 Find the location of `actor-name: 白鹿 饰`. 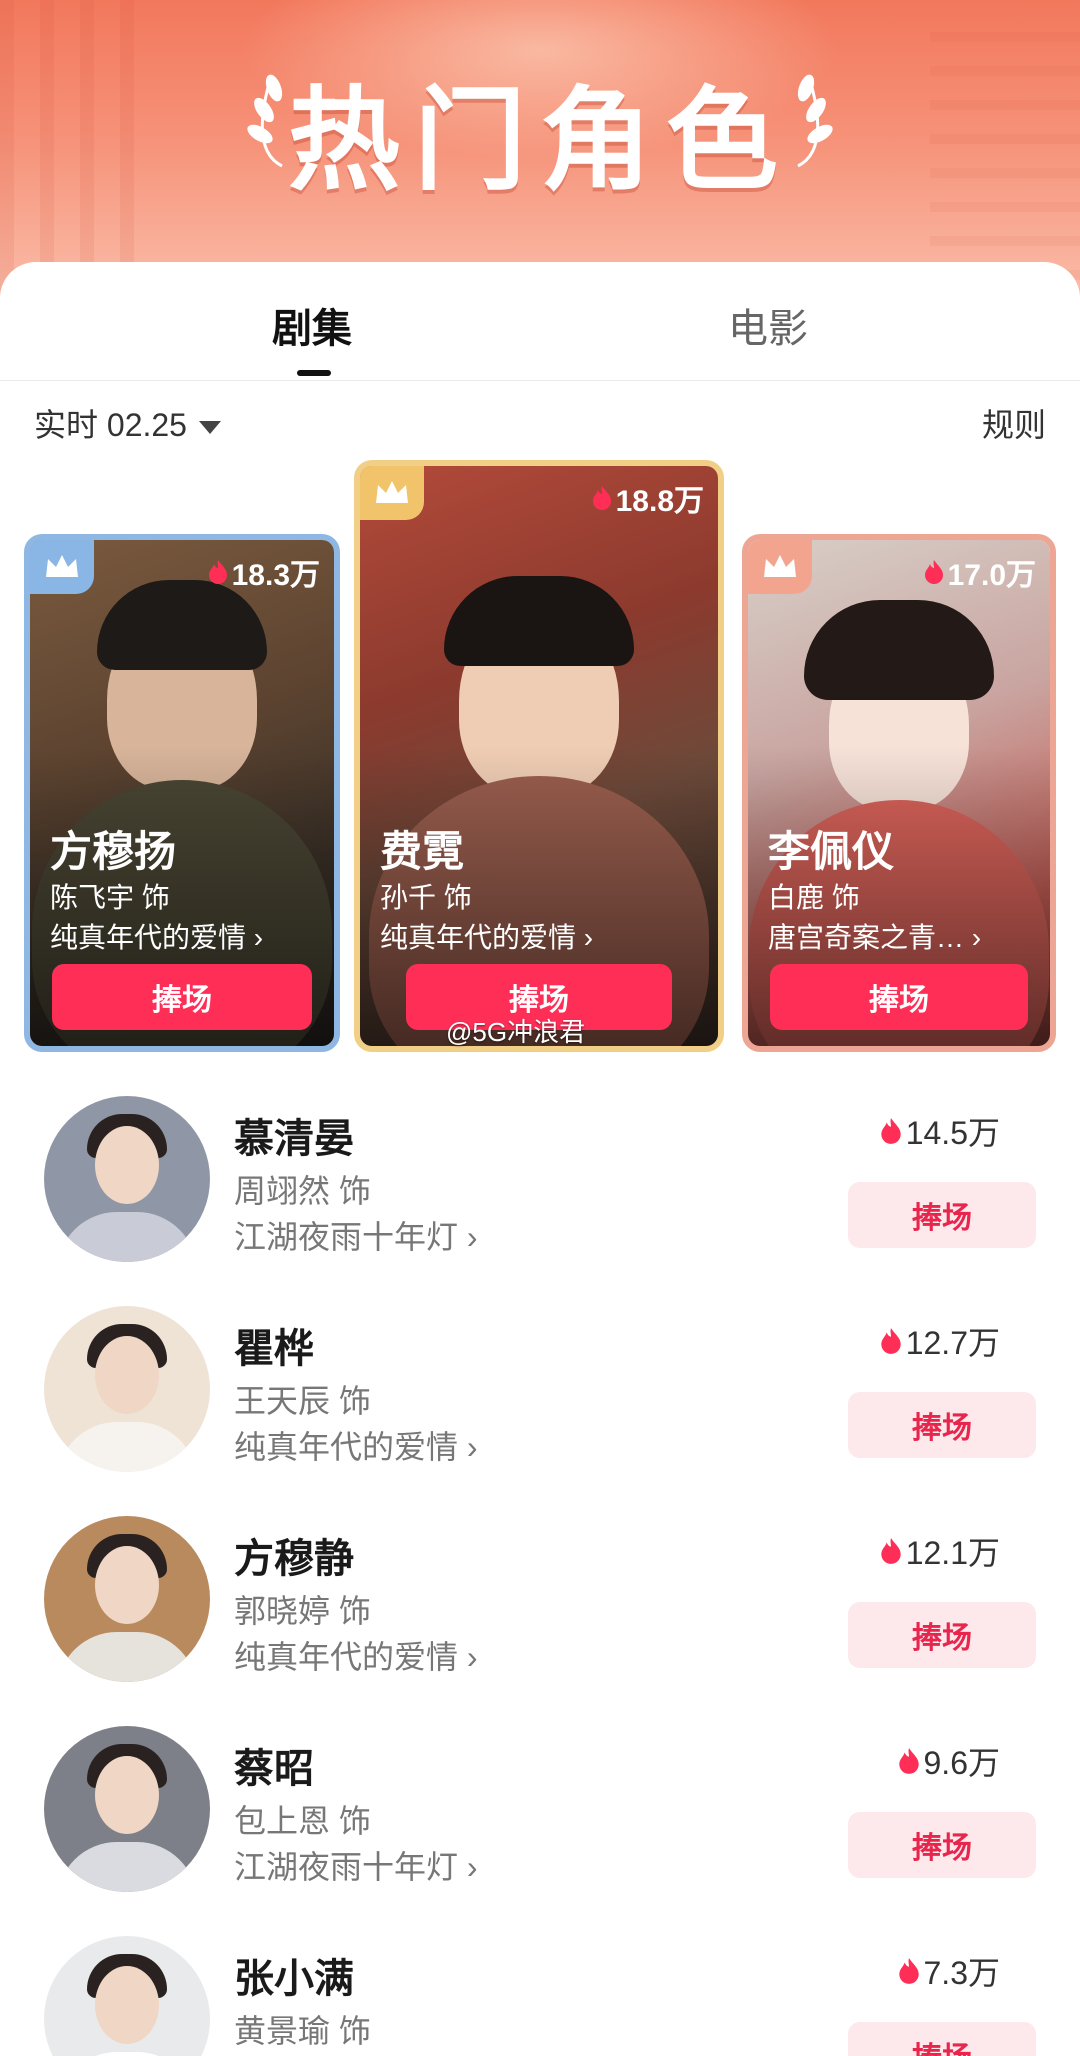

actor-name: 白鹿 饰 is located at coordinates (814, 897).